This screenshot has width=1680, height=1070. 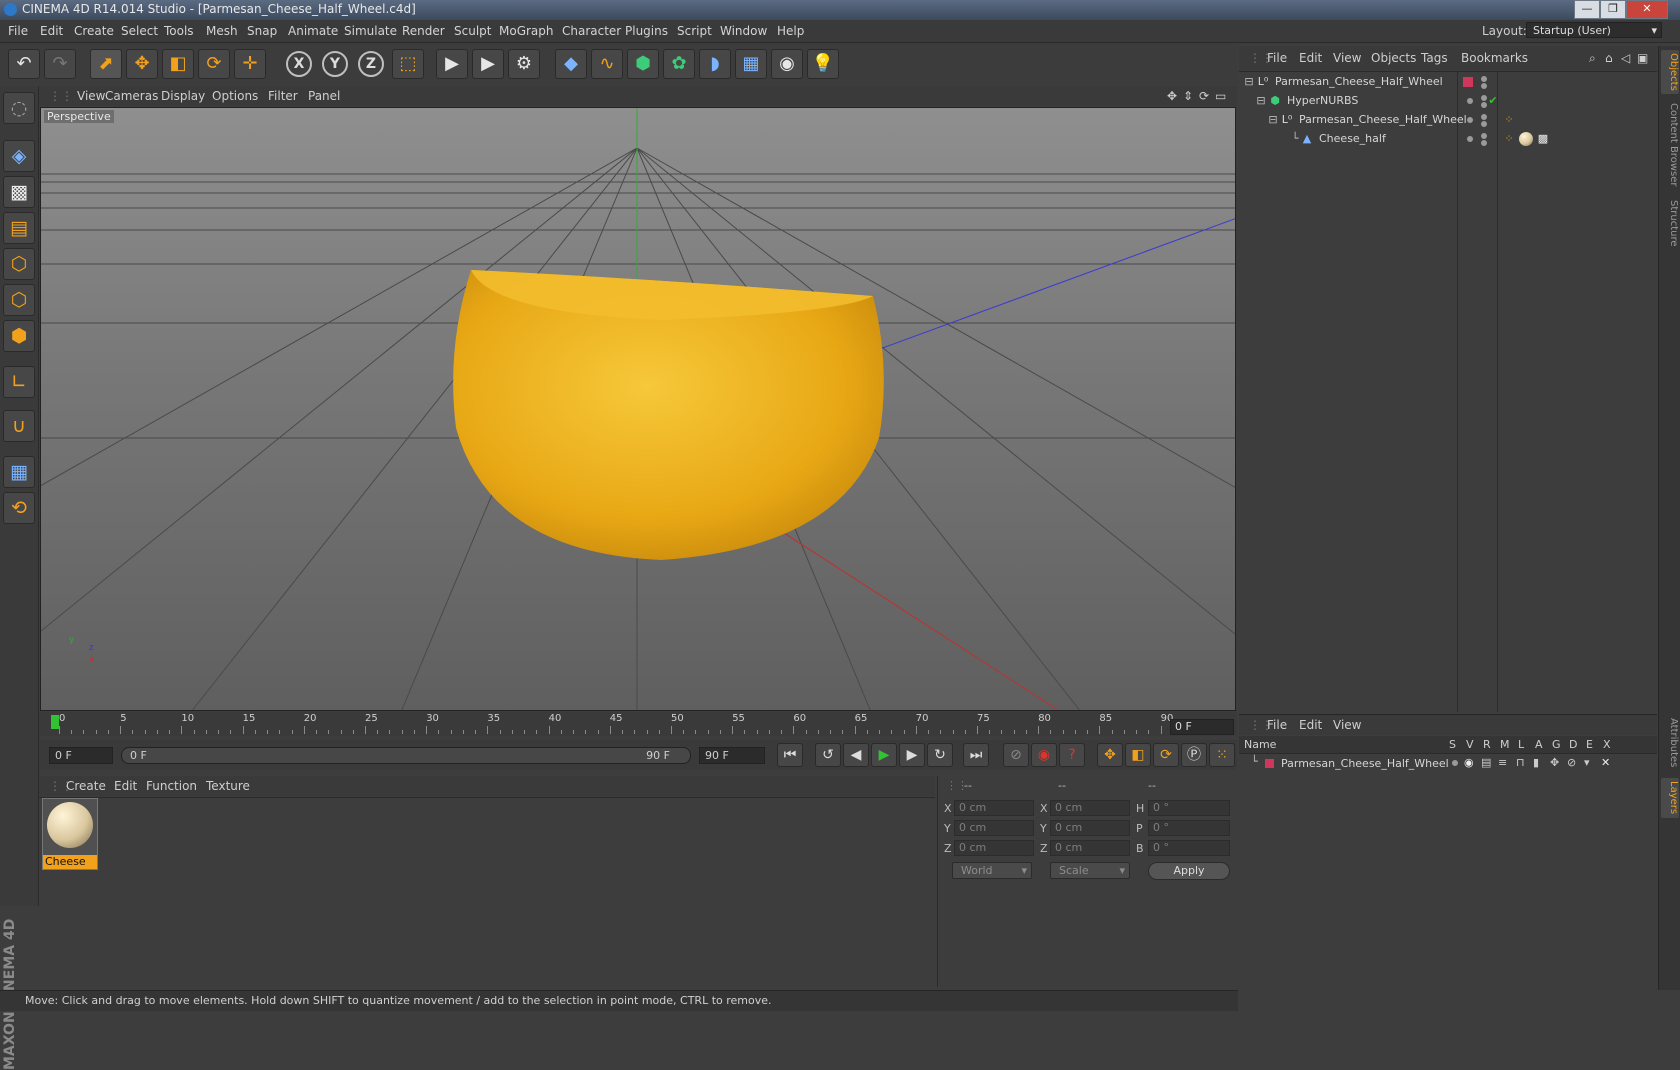 What do you see at coordinates (732, 755) in the screenshot?
I see `max-frame-field: 90 F` at bounding box center [732, 755].